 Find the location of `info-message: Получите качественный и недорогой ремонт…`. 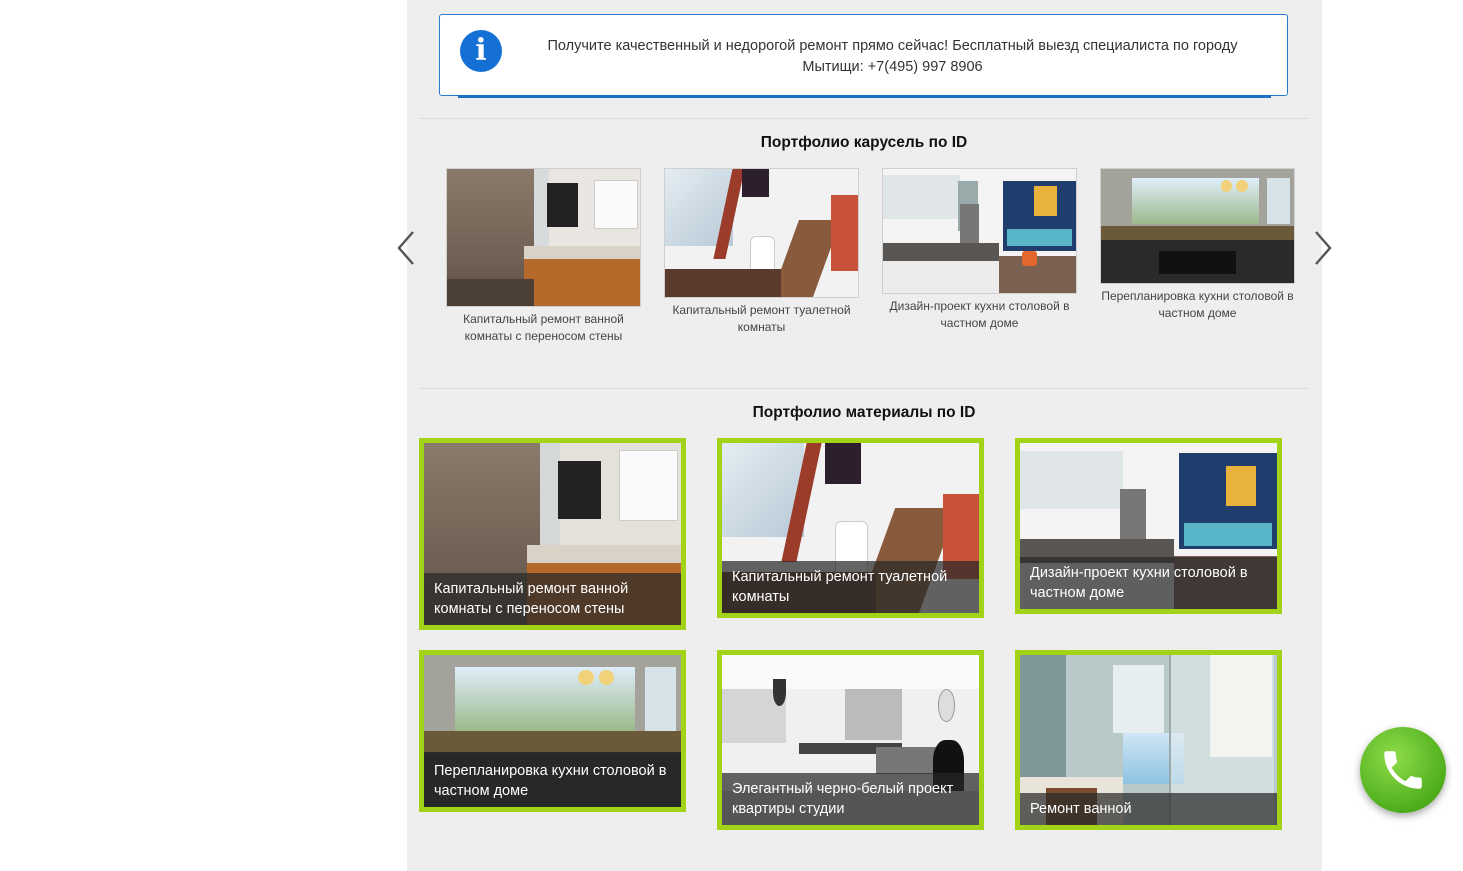

info-message: Получите качественный и недорогой ремонт… is located at coordinates (892, 56).